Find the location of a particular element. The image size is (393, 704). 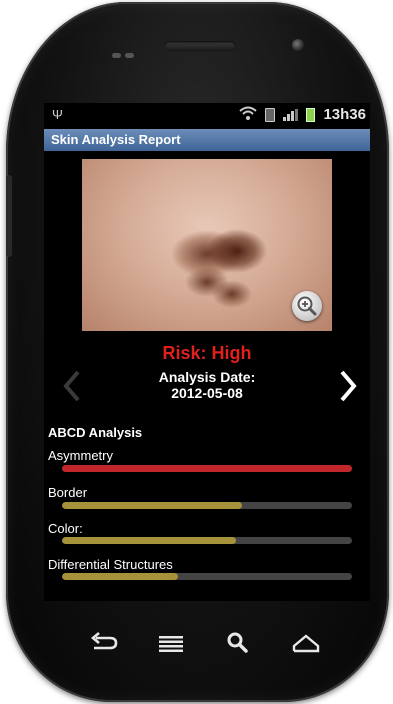

differential-structures-bar is located at coordinates (207, 576).